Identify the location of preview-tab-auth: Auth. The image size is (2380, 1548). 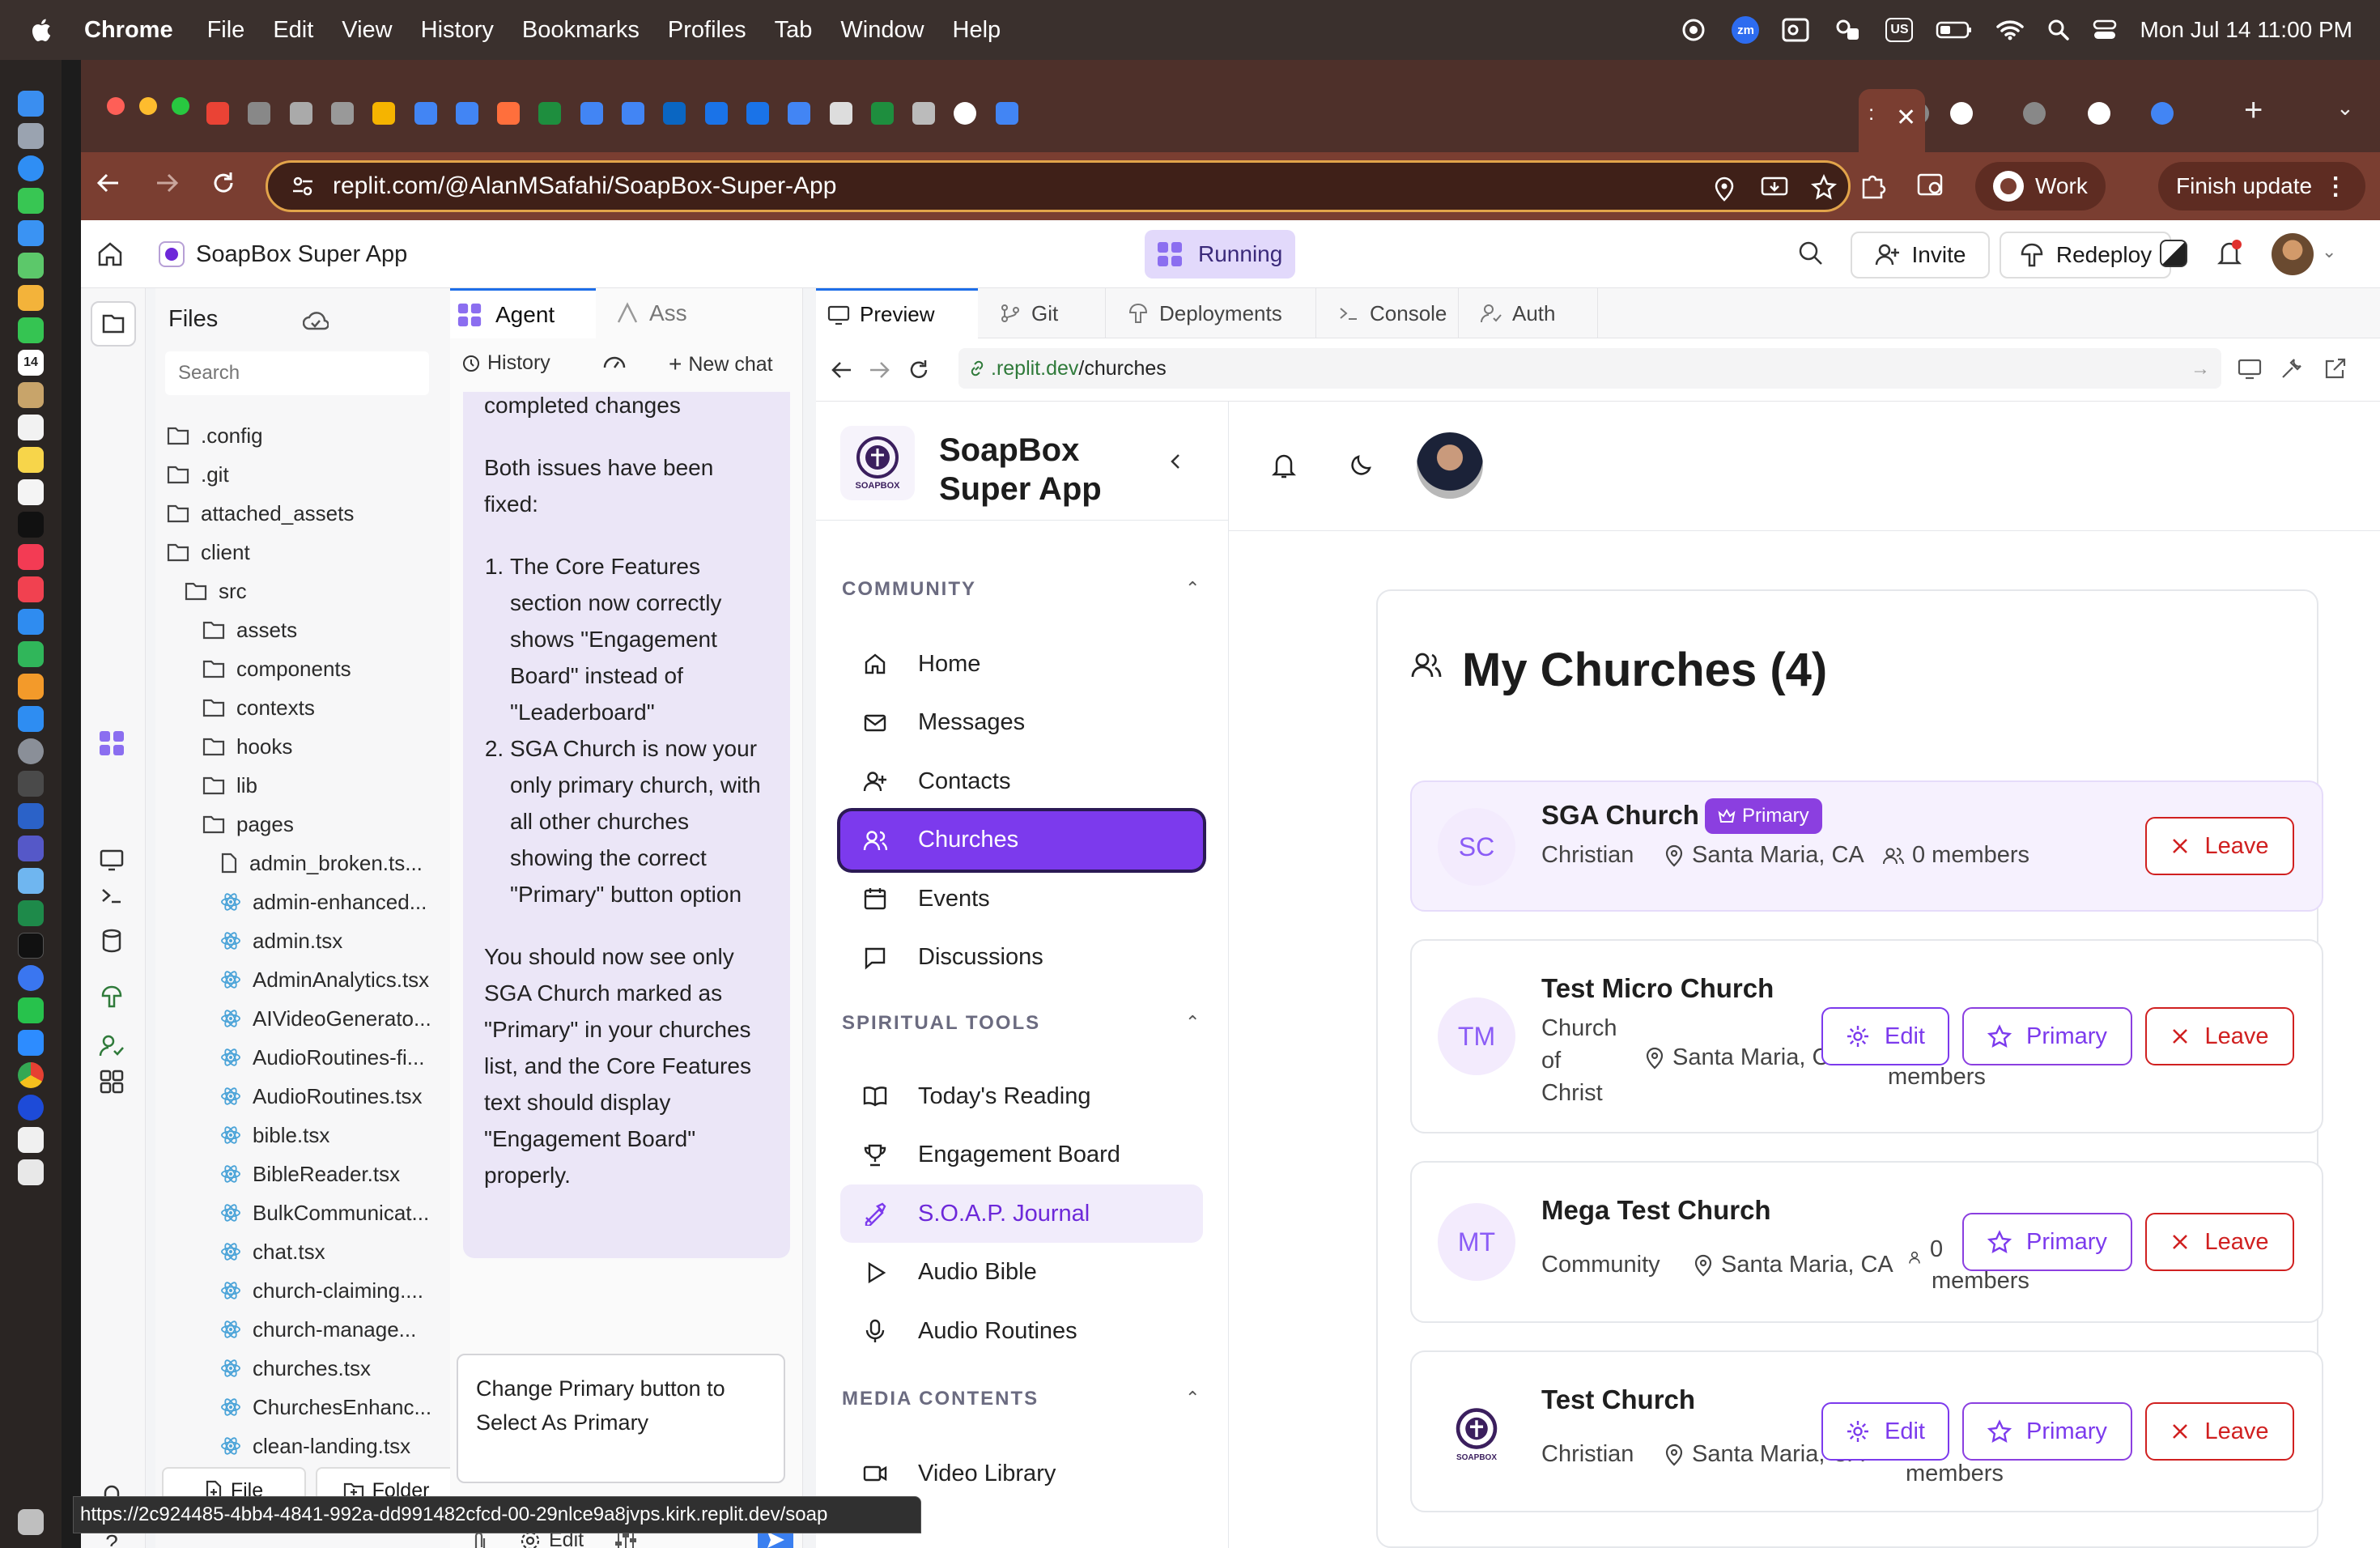
(1533, 313).